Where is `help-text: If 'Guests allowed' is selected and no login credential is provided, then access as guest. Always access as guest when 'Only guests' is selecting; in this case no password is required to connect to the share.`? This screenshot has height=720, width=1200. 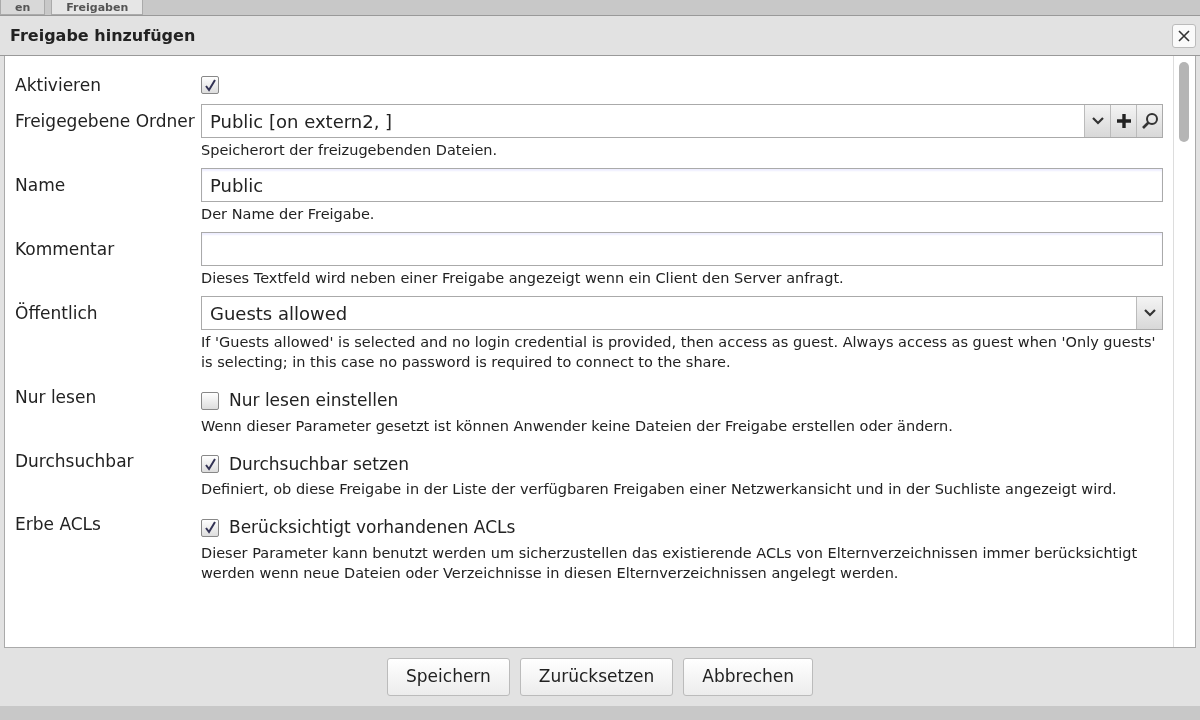 help-text: If 'Guests allowed' is selected and no login credential is provided, then access as guest. Always access as guest when 'Only guests' is selecting; in this case no password is required to connect to the share. is located at coordinates (679, 352).